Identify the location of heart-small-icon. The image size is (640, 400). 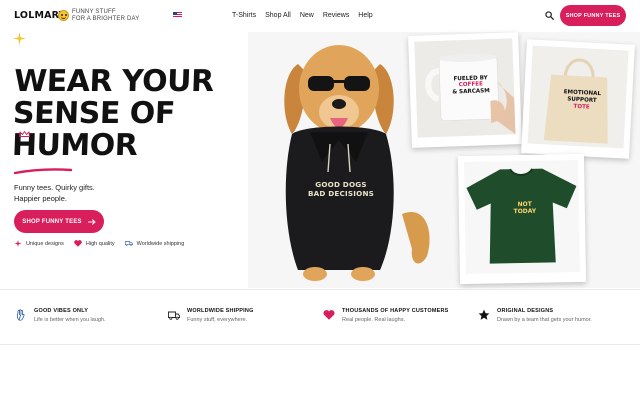
(78, 243).